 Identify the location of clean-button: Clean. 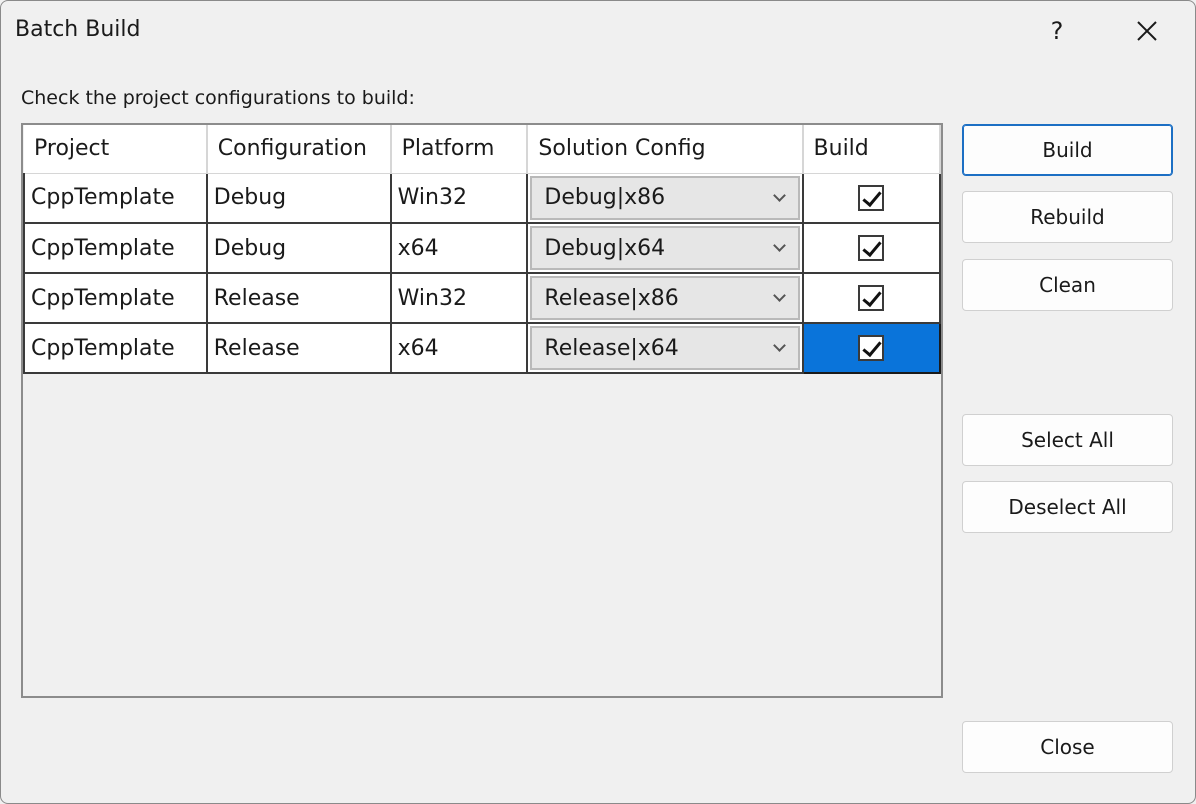
(1067, 285).